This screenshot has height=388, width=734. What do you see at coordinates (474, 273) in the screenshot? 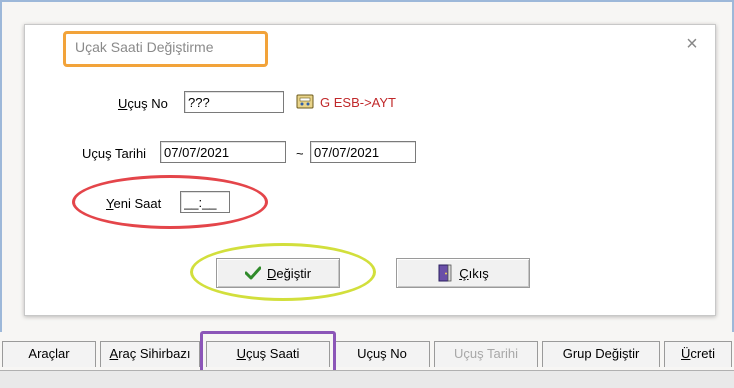
I see `exit-button-label: Çıkış` at bounding box center [474, 273].